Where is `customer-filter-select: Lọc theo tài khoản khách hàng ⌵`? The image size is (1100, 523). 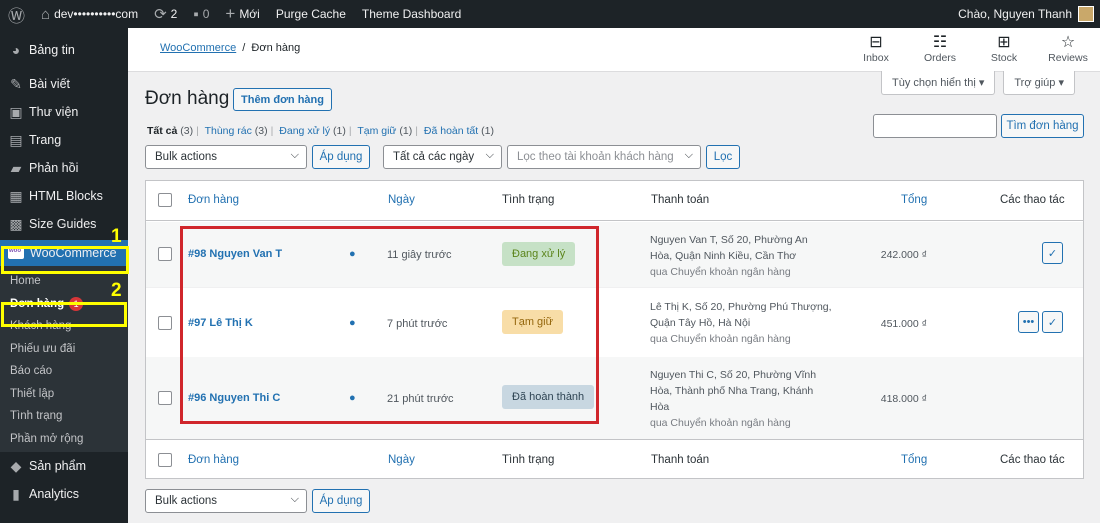
customer-filter-select: Lọc theo tài khoản khách hàng ⌵ is located at coordinates (604, 157).